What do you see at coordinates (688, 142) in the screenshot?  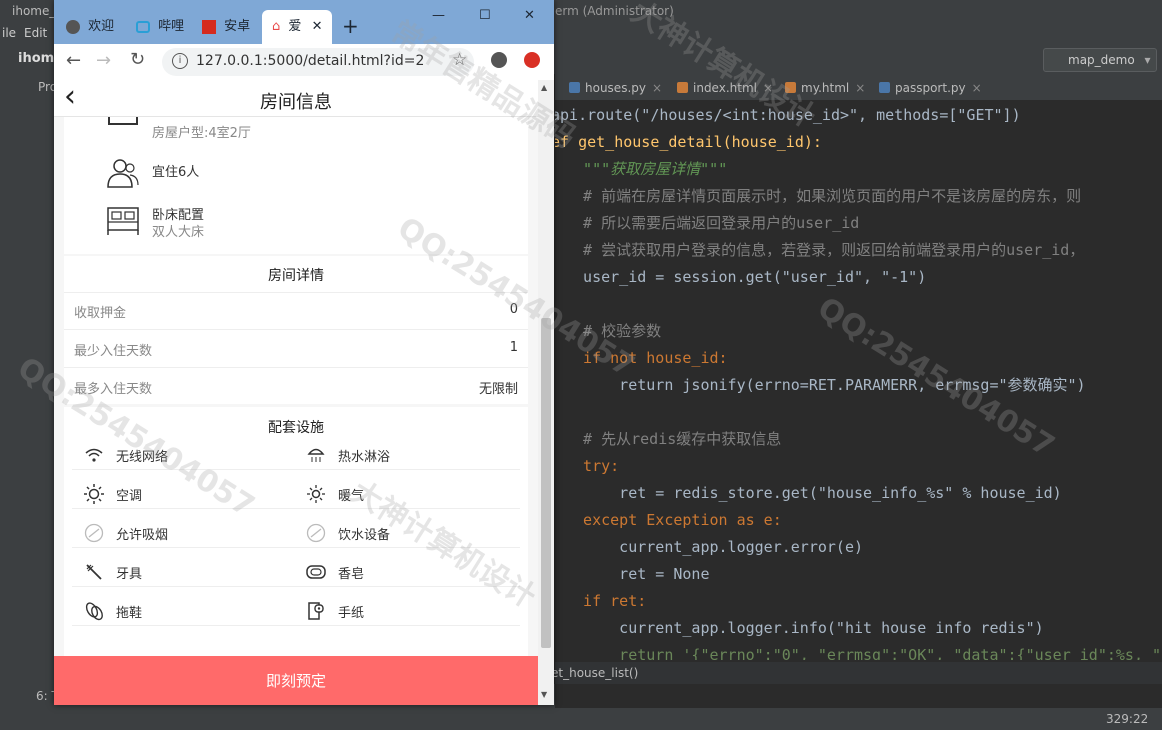 I see `code-line: ef get_house_detail(house_id):` at bounding box center [688, 142].